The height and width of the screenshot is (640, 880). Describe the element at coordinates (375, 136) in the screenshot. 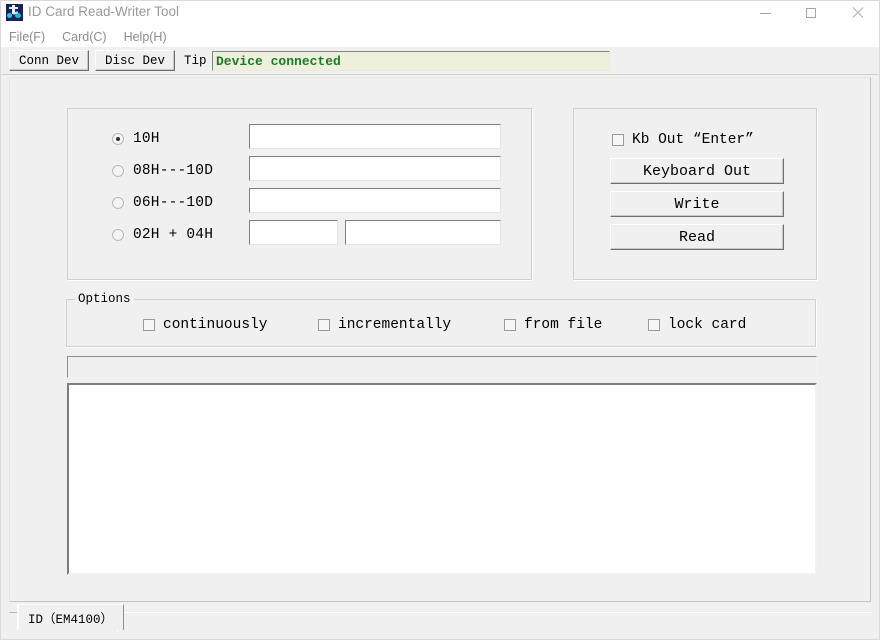

I see `input-10h` at that location.